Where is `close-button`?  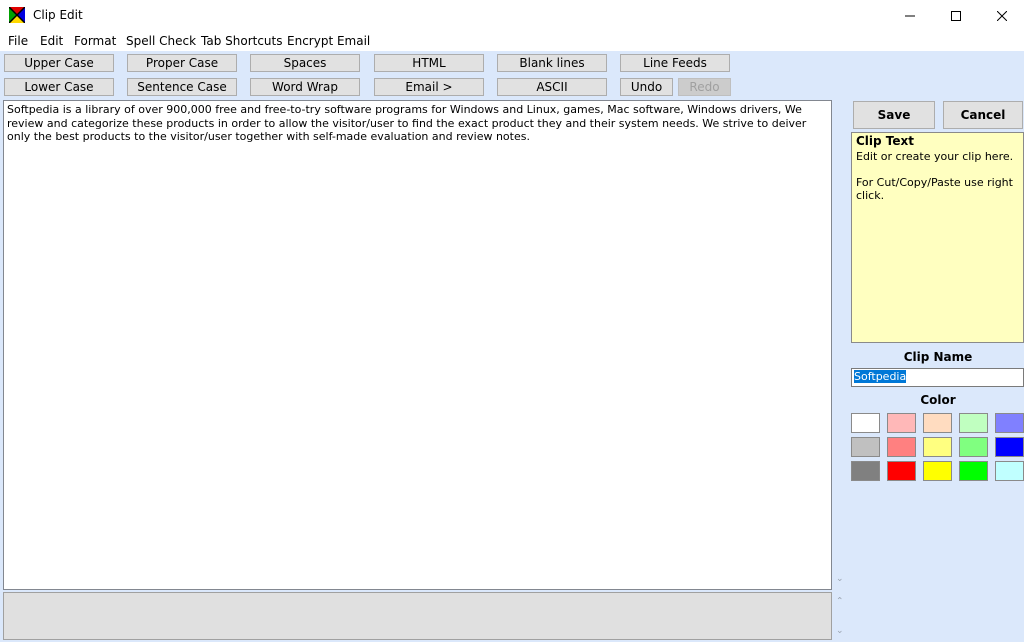 close-button is located at coordinates (1001, 15).